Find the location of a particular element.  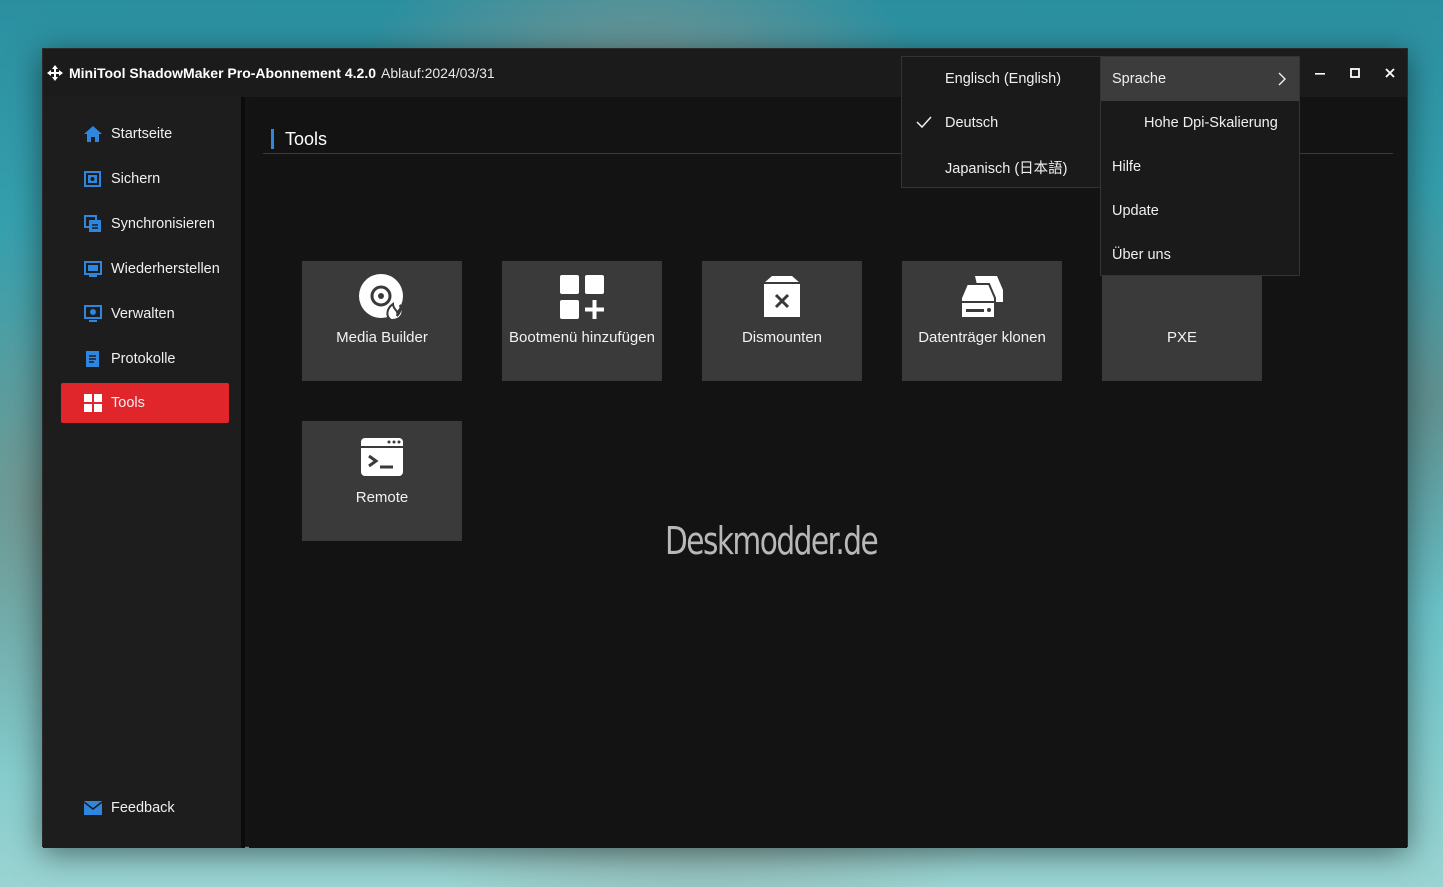

sidebar-item-sichern: Sichern is located at coordinates (145, 179).